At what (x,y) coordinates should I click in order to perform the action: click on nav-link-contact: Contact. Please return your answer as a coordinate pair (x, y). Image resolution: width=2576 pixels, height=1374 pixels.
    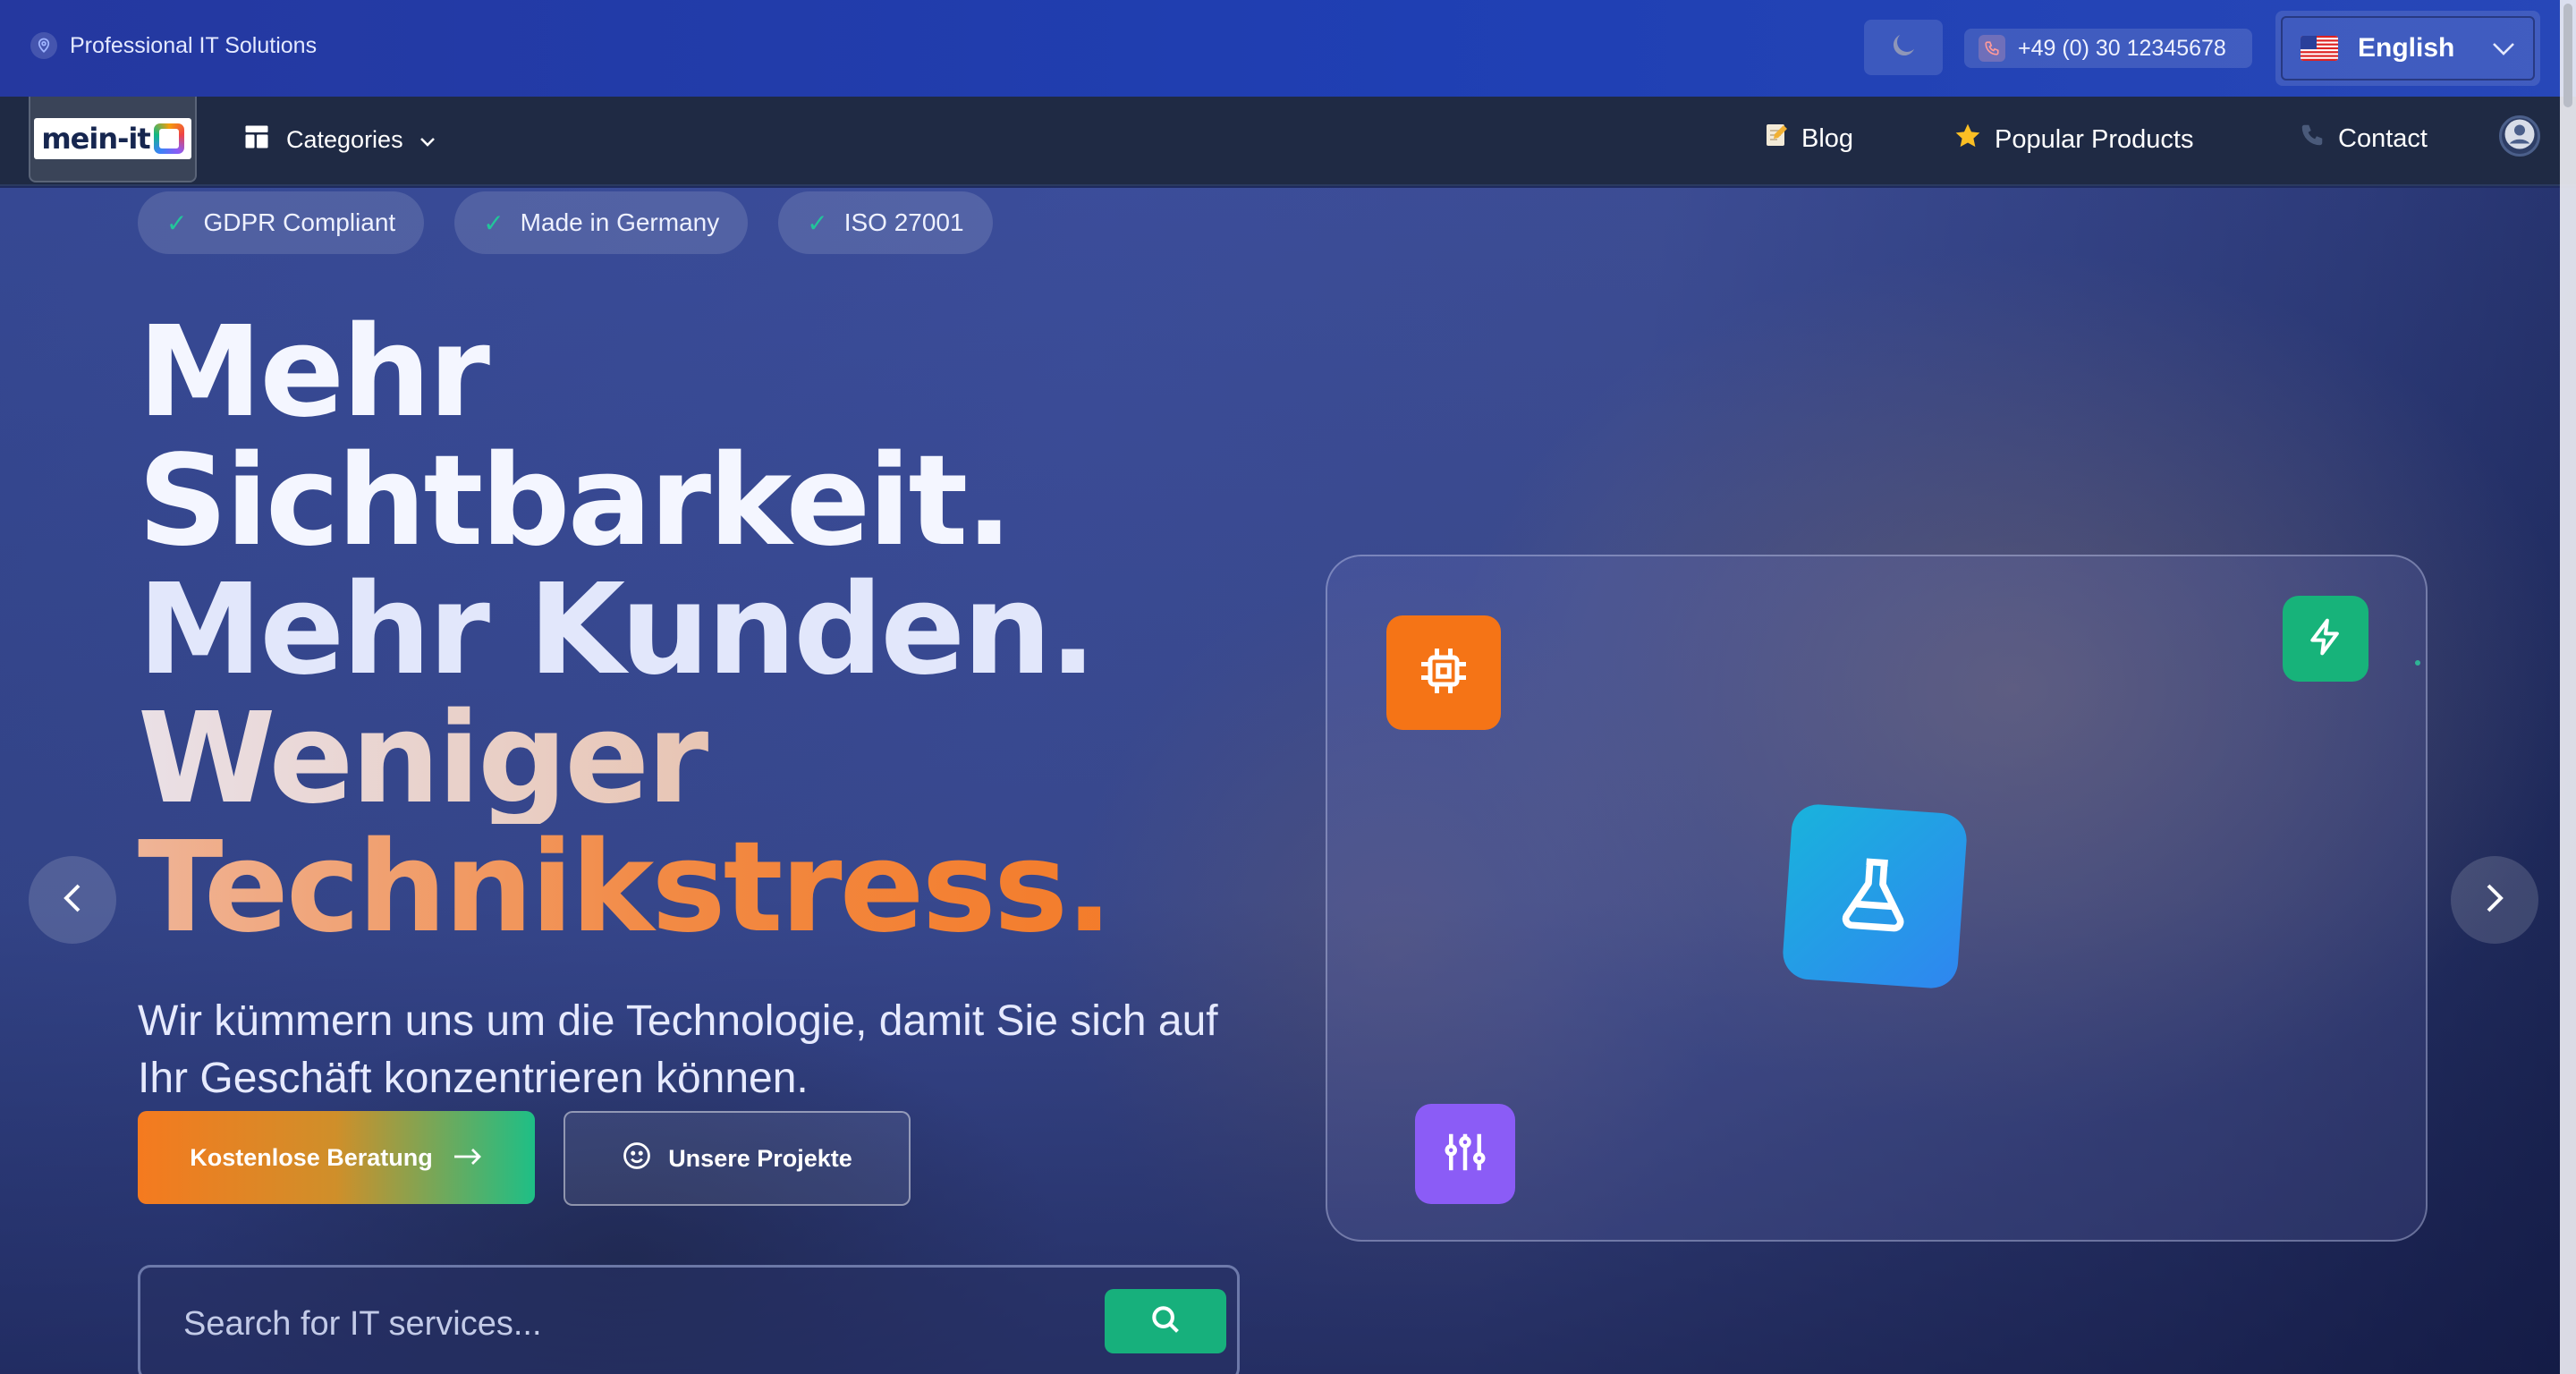
    Looking at the image, I should click on (2363, 139).